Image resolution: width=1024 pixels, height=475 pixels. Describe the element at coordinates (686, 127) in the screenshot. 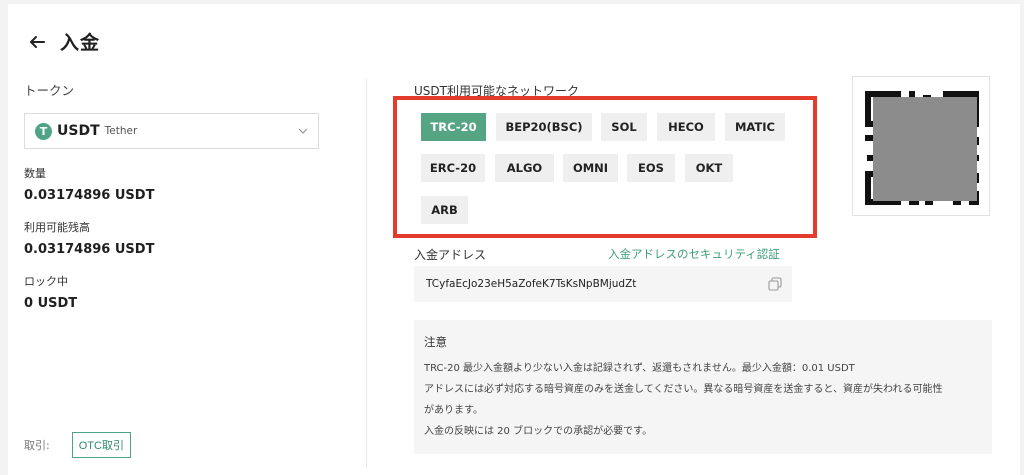

I see `network-chip-heco: HECO` at that location.